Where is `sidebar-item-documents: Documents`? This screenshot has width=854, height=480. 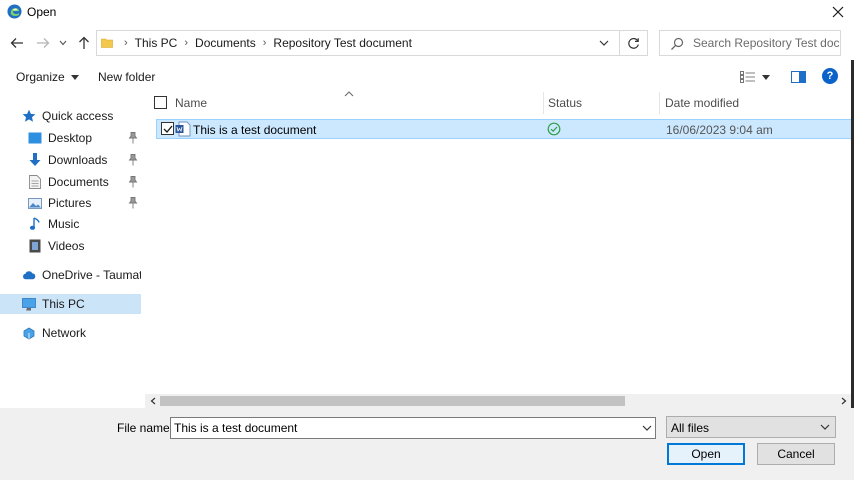 sidebar-item-documents: Documents is located at coordinates (70, 182).